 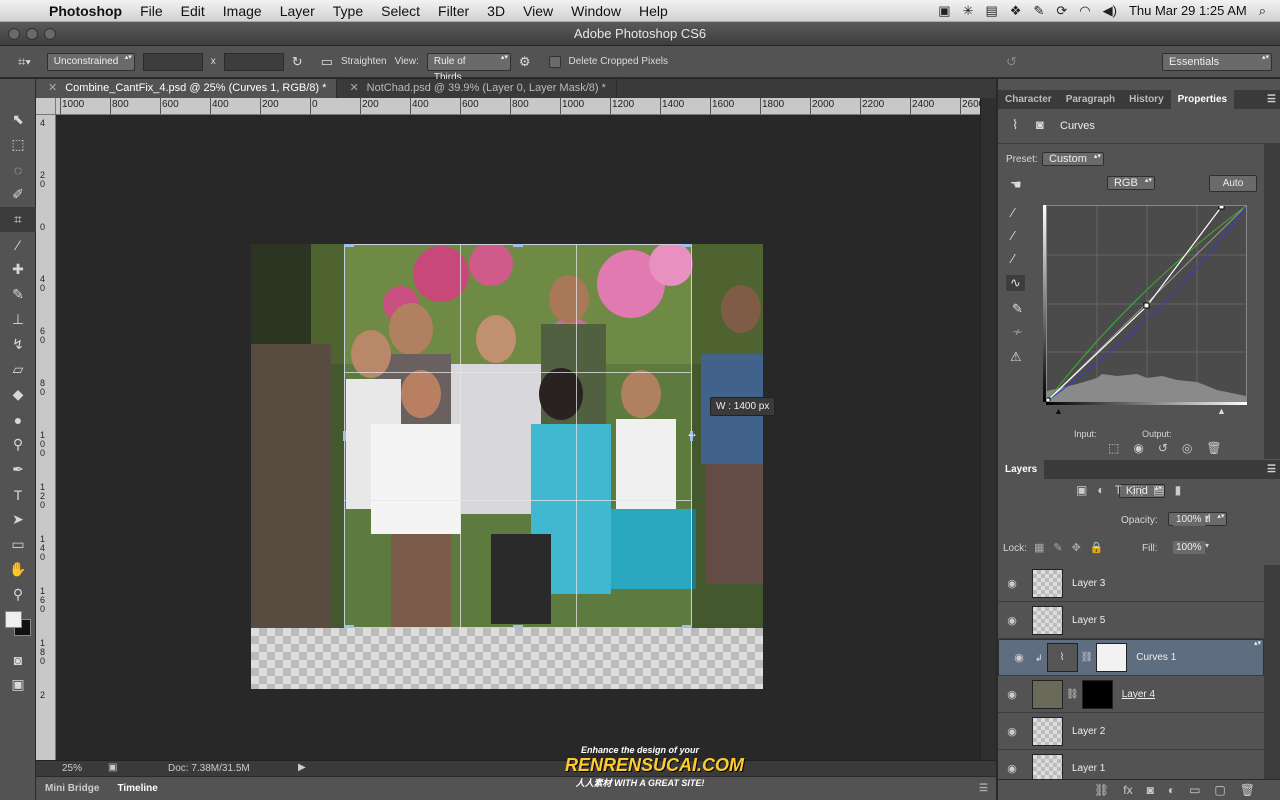 I want to click on status-menu-arrow-icon: ▶, so click(x=302, y=767).